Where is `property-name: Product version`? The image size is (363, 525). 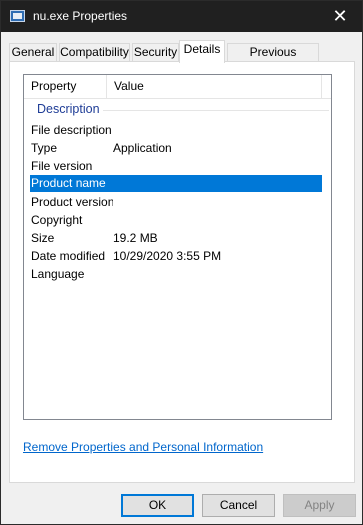
property-name: Product version is located at coordinates (72, 202).